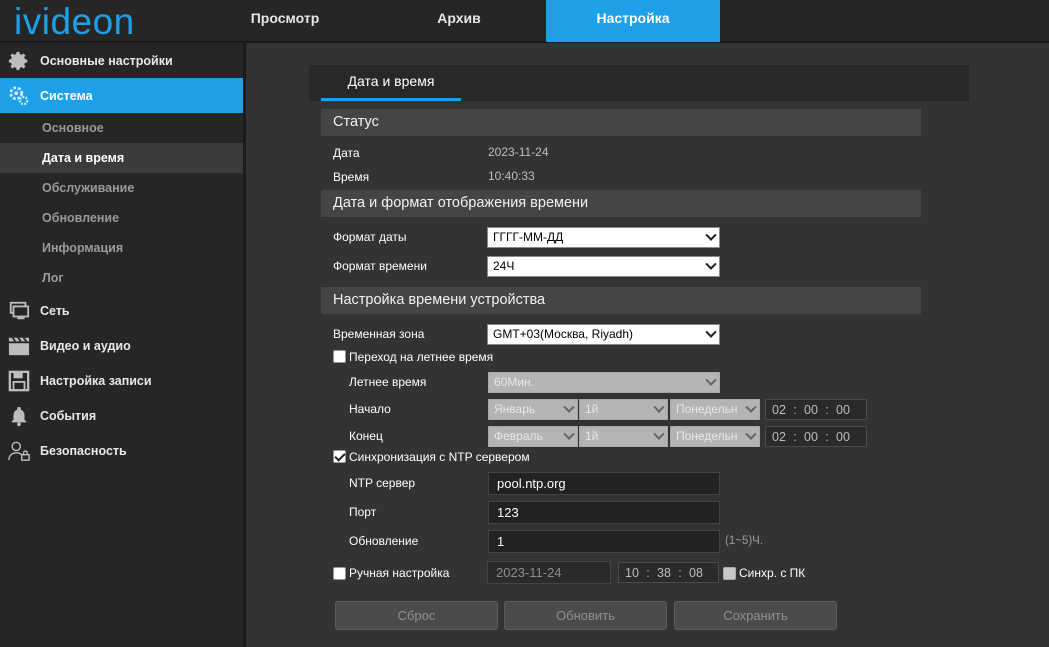 The height and width of the screenshot is (647, 1049). Describe the element at coordinates (339, 356) in the screenshot. I see `dst-checkbox` at that location.